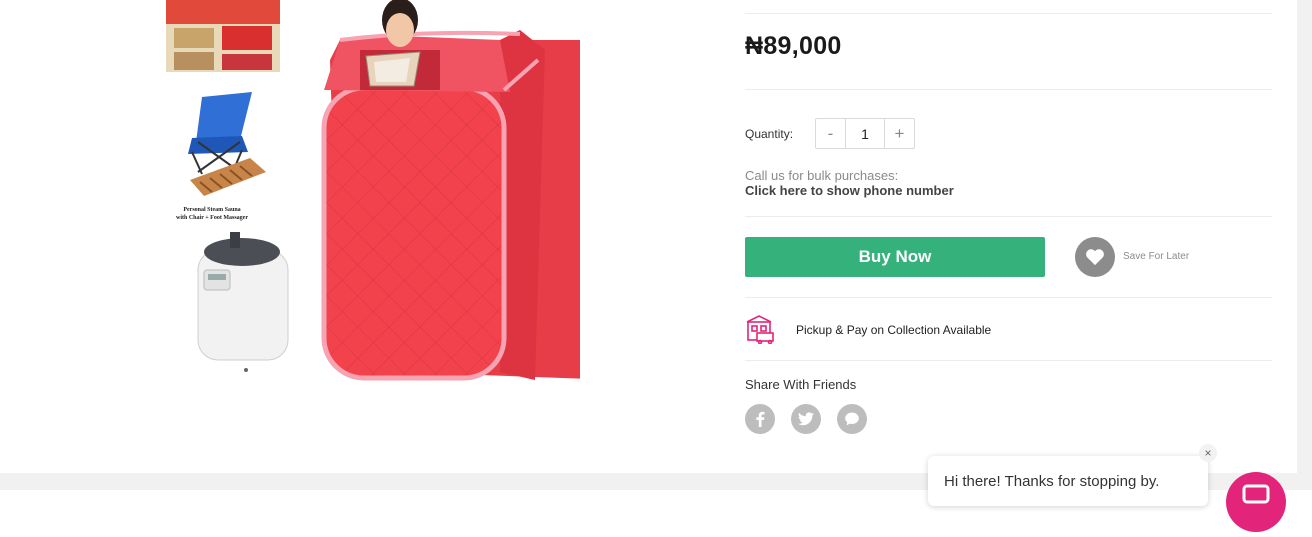  What do you see at coordinates (760, 329) in the screenshot?
I see `store-pickup-icon` at bounding box center [760, 329].